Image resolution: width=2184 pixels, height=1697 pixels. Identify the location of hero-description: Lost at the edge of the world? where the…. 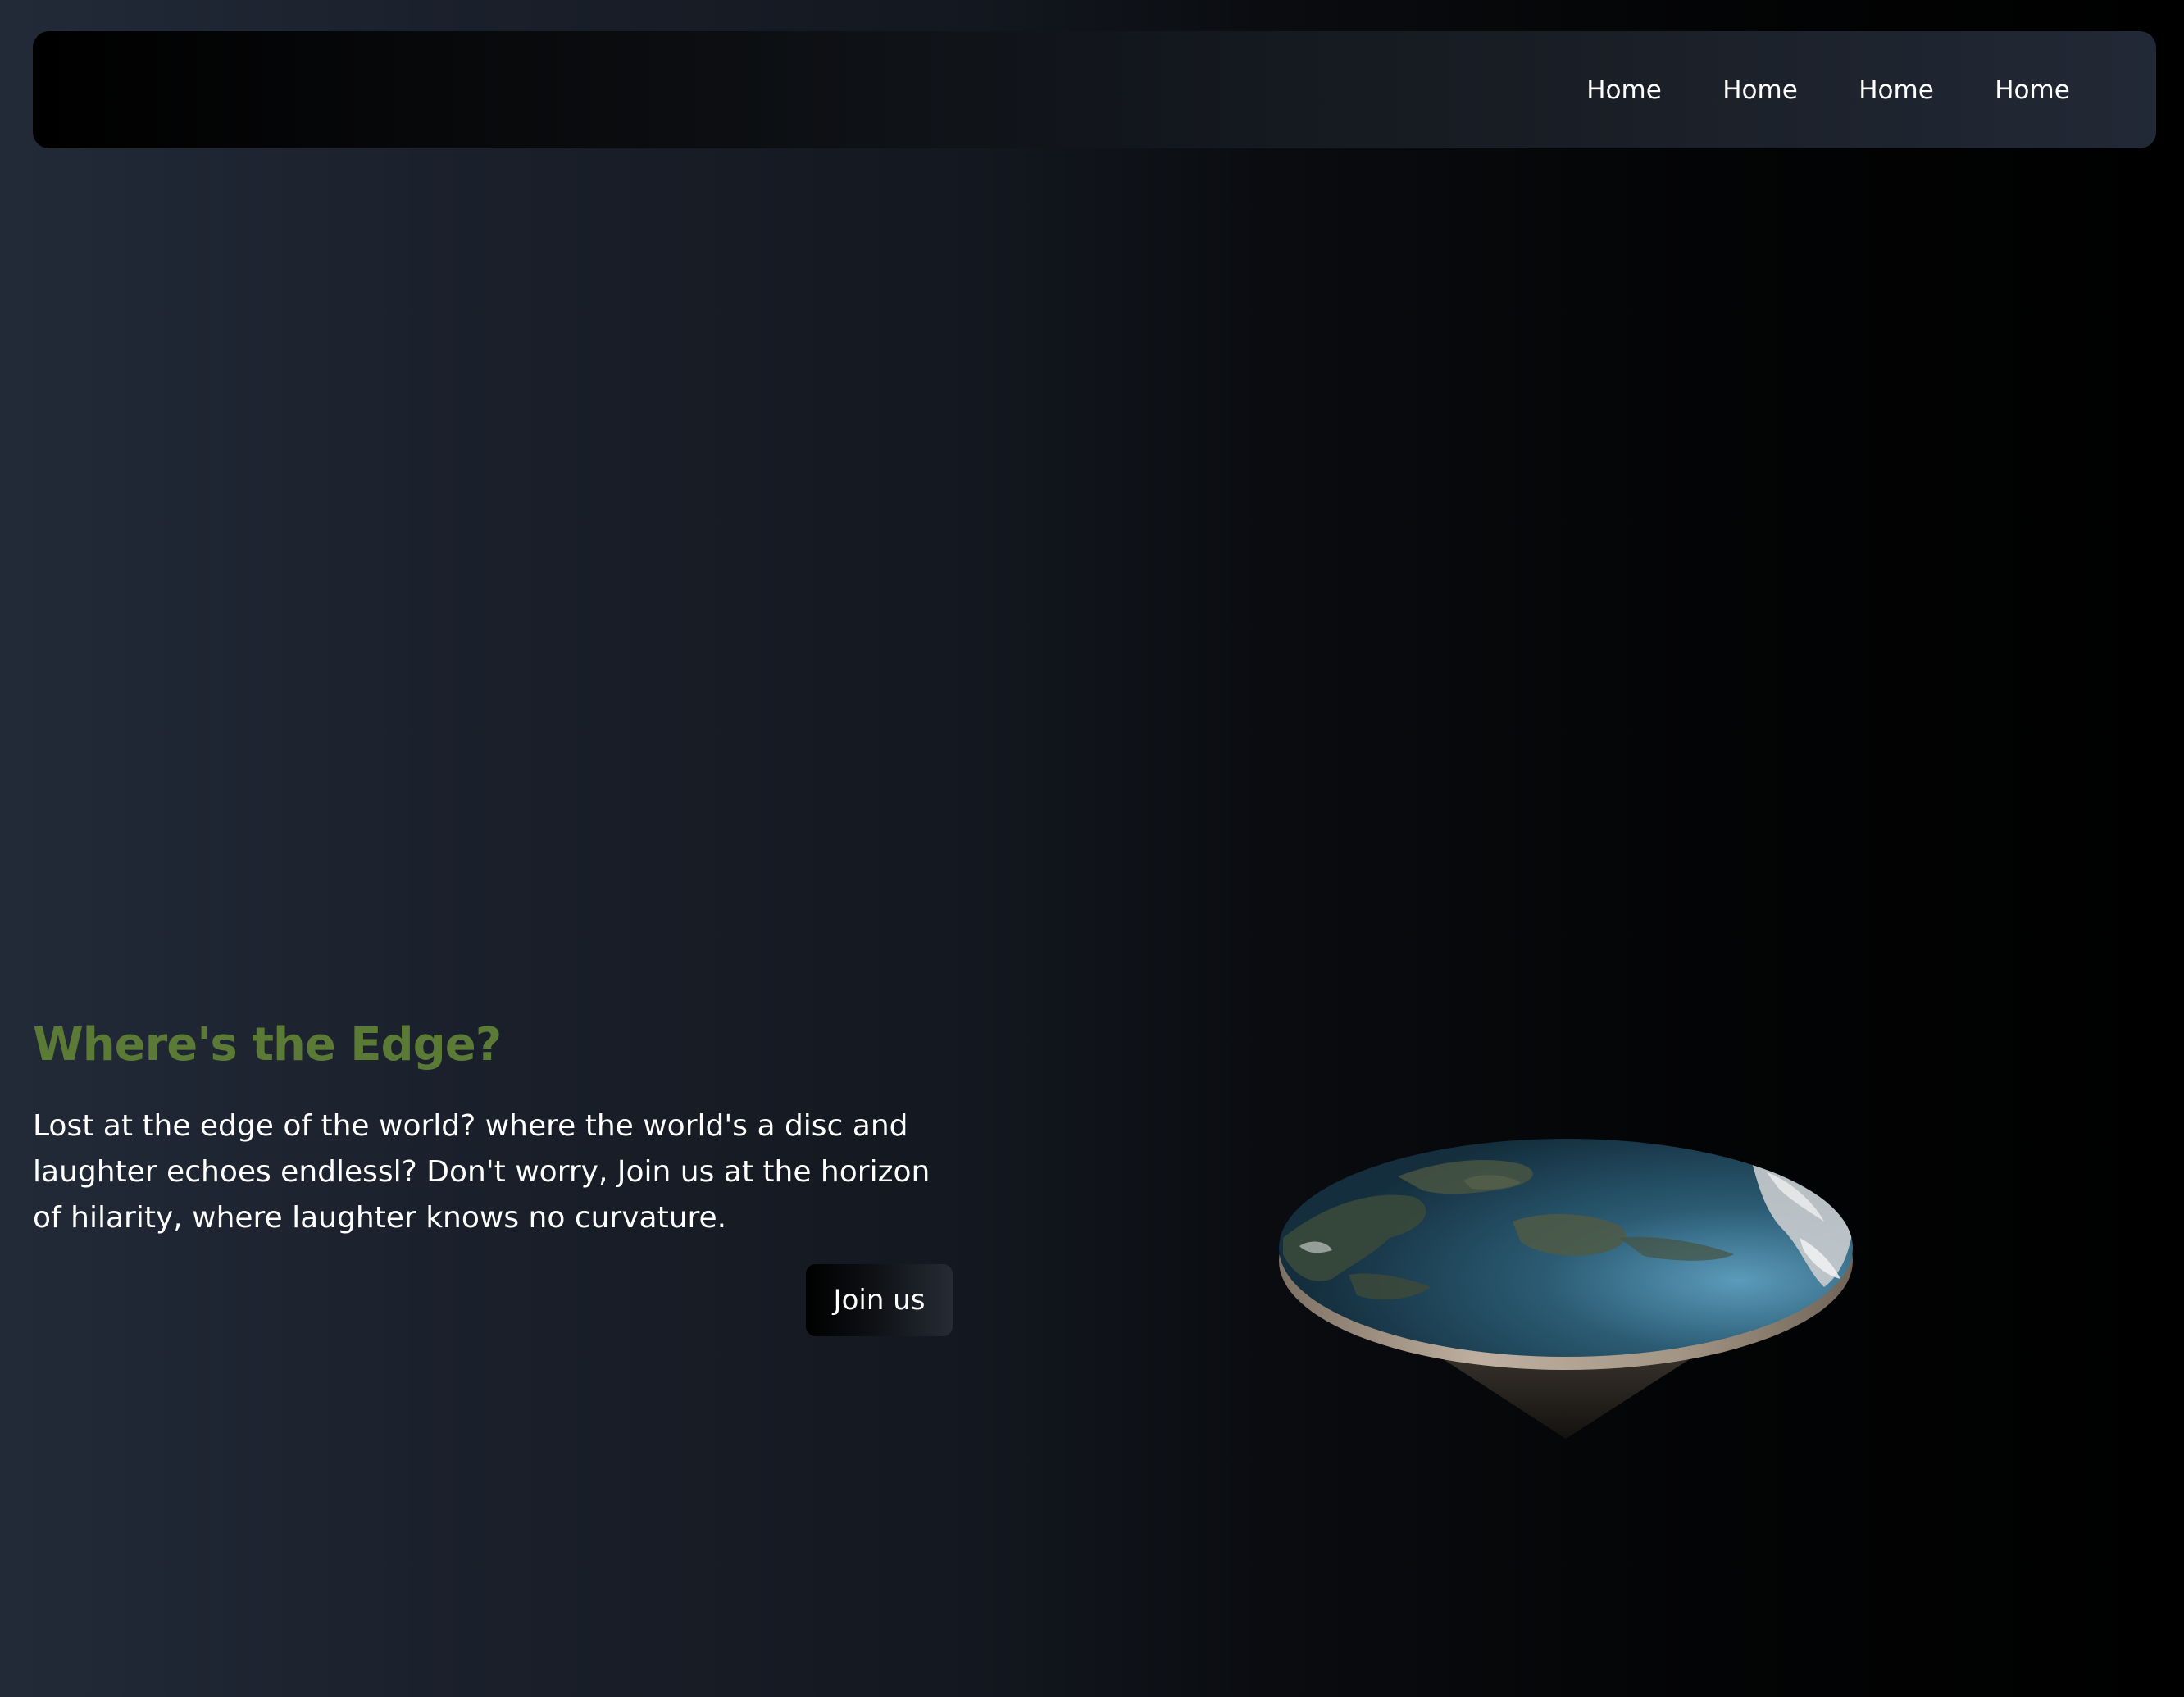
(481, 1172).